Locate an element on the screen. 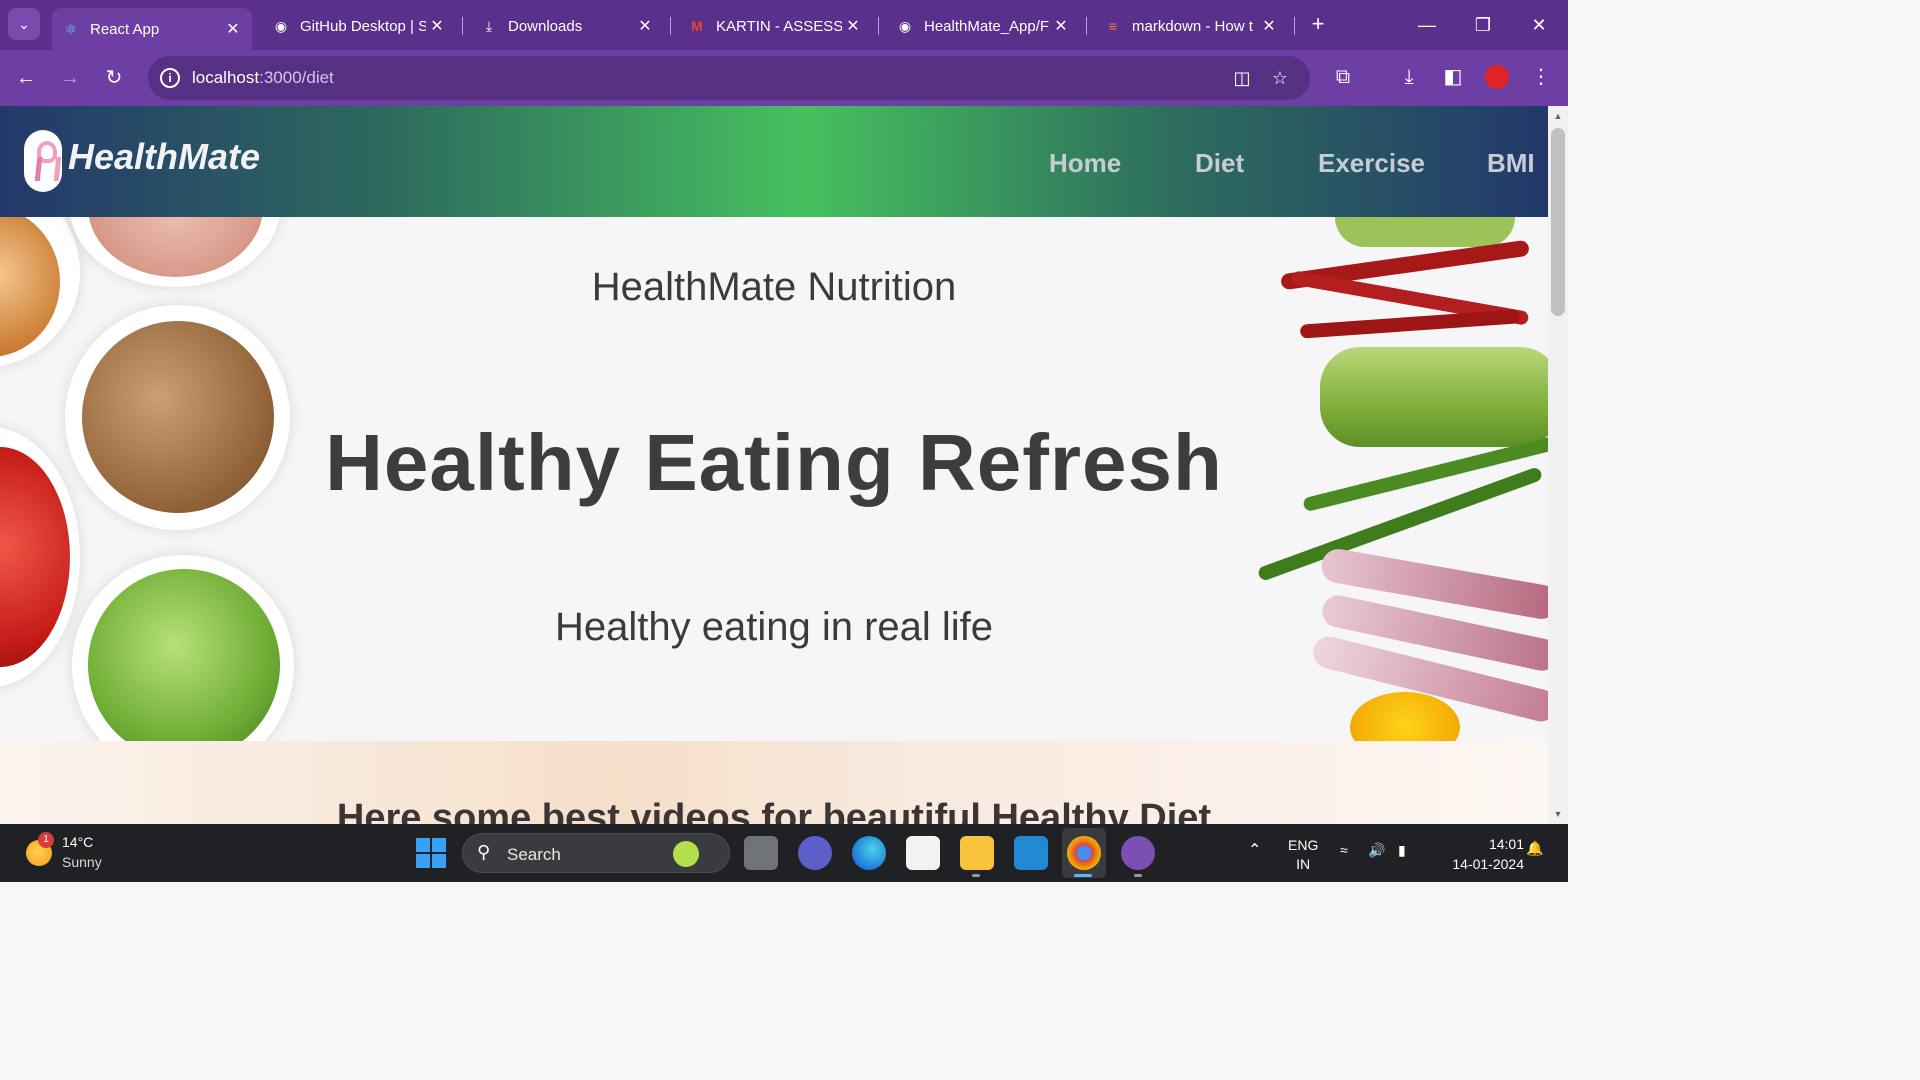  back-button: ← is located at coordinates (26, 78).